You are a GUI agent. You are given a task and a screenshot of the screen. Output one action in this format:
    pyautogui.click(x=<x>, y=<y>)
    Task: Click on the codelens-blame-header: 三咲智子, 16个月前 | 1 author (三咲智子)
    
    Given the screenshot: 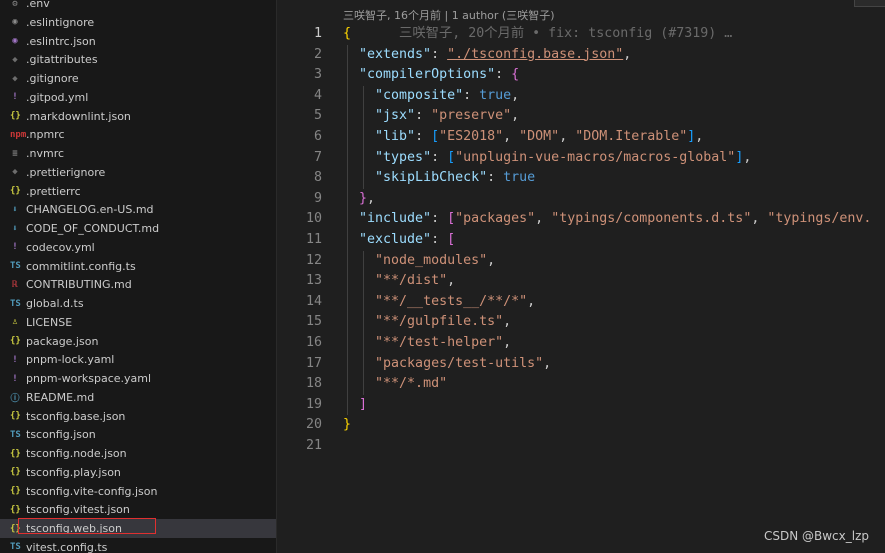 What is the action you would take?
    pyautogui.click(x=449, y=15)
    